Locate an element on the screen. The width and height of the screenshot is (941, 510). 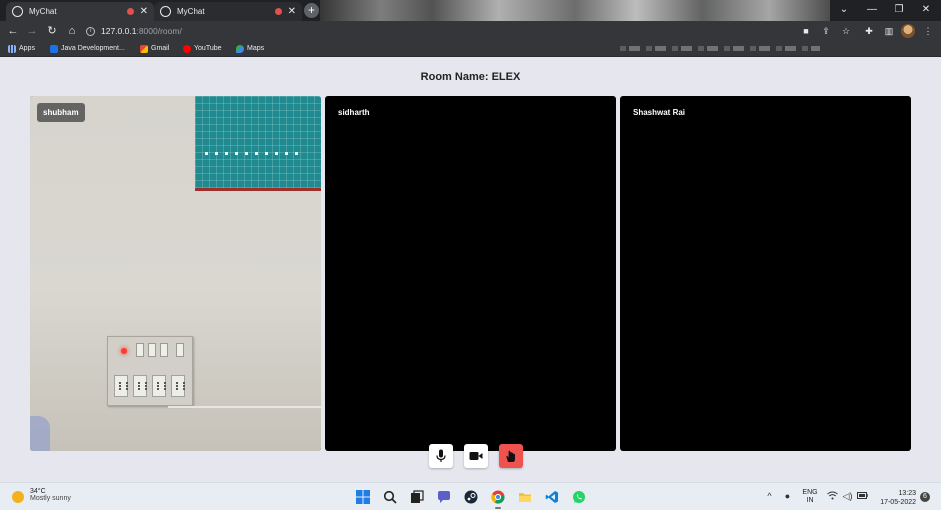
wall-chart-board is located at coordinates (258, 143).